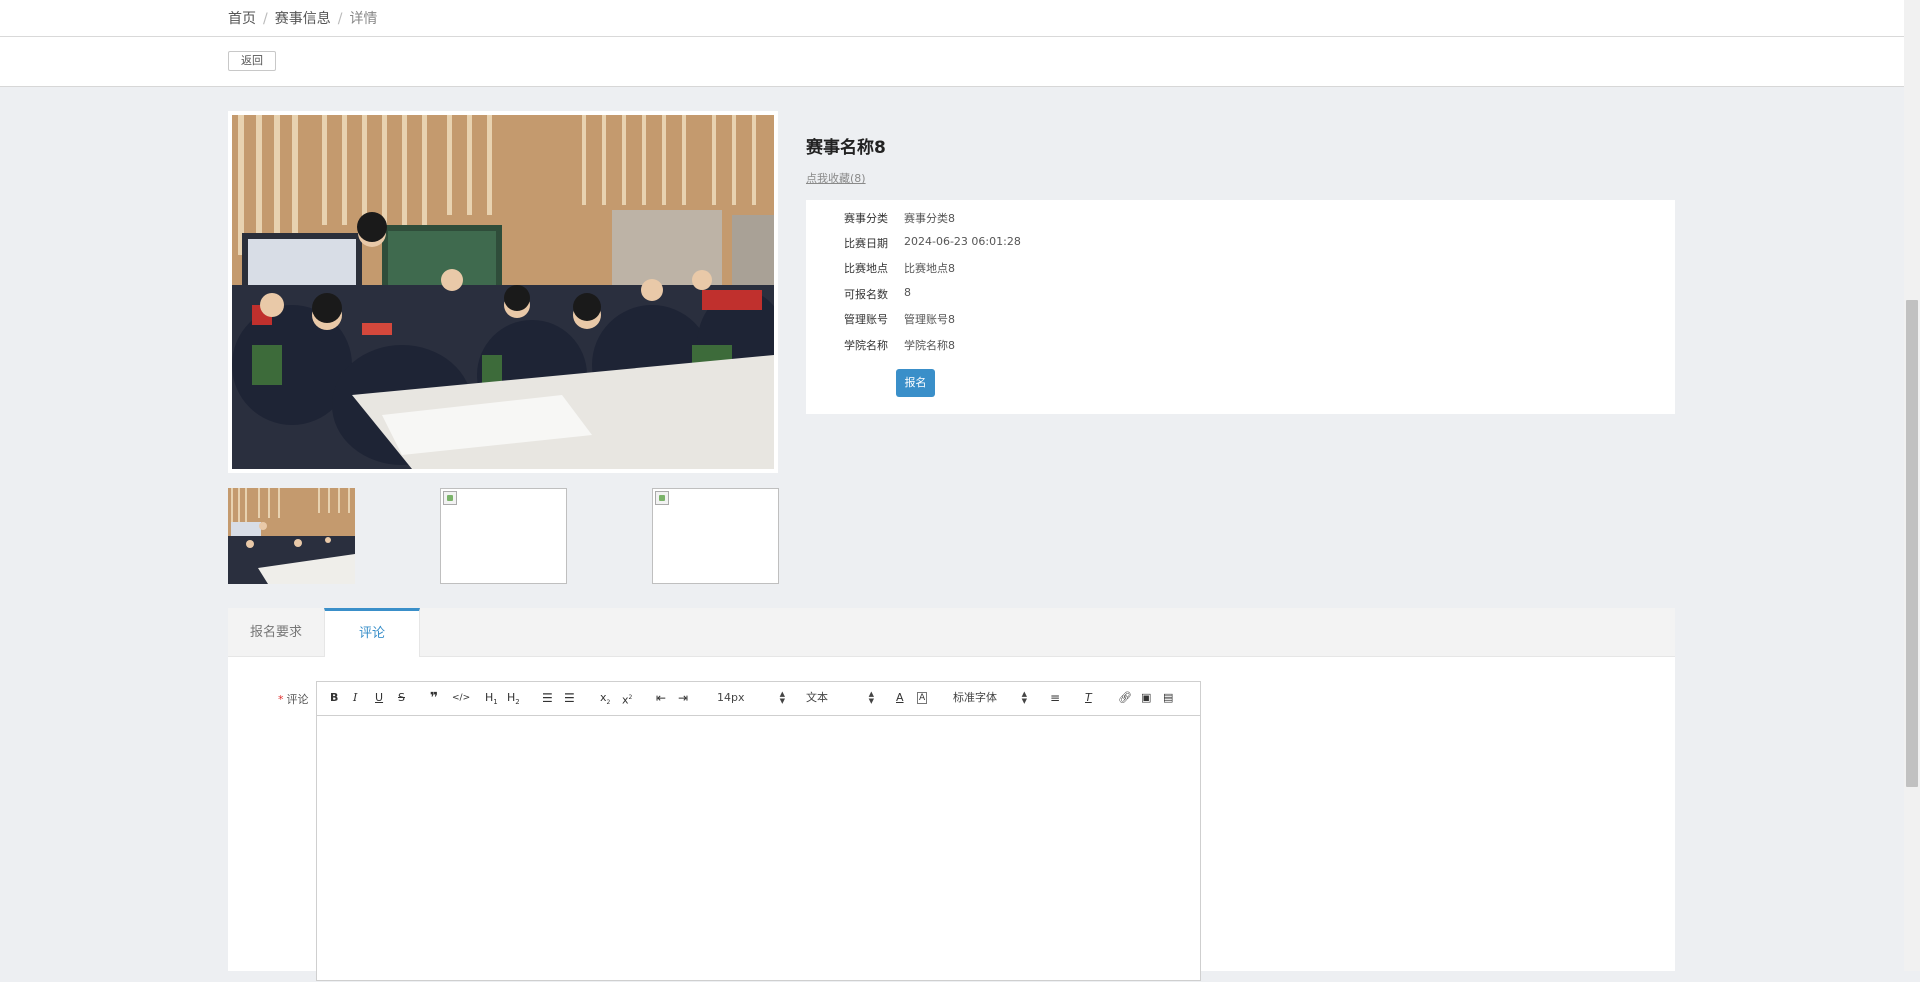  I want to click on font-size-select: 14px ▲ ▼, so click(751, 698).